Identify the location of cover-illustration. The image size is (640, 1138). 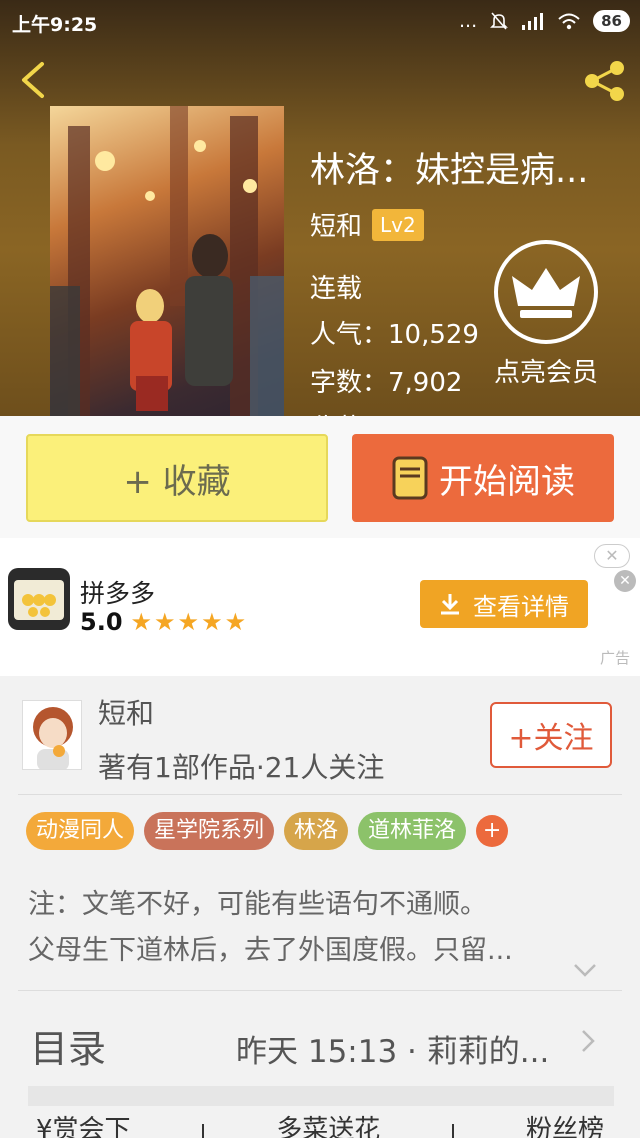
(167, 261).